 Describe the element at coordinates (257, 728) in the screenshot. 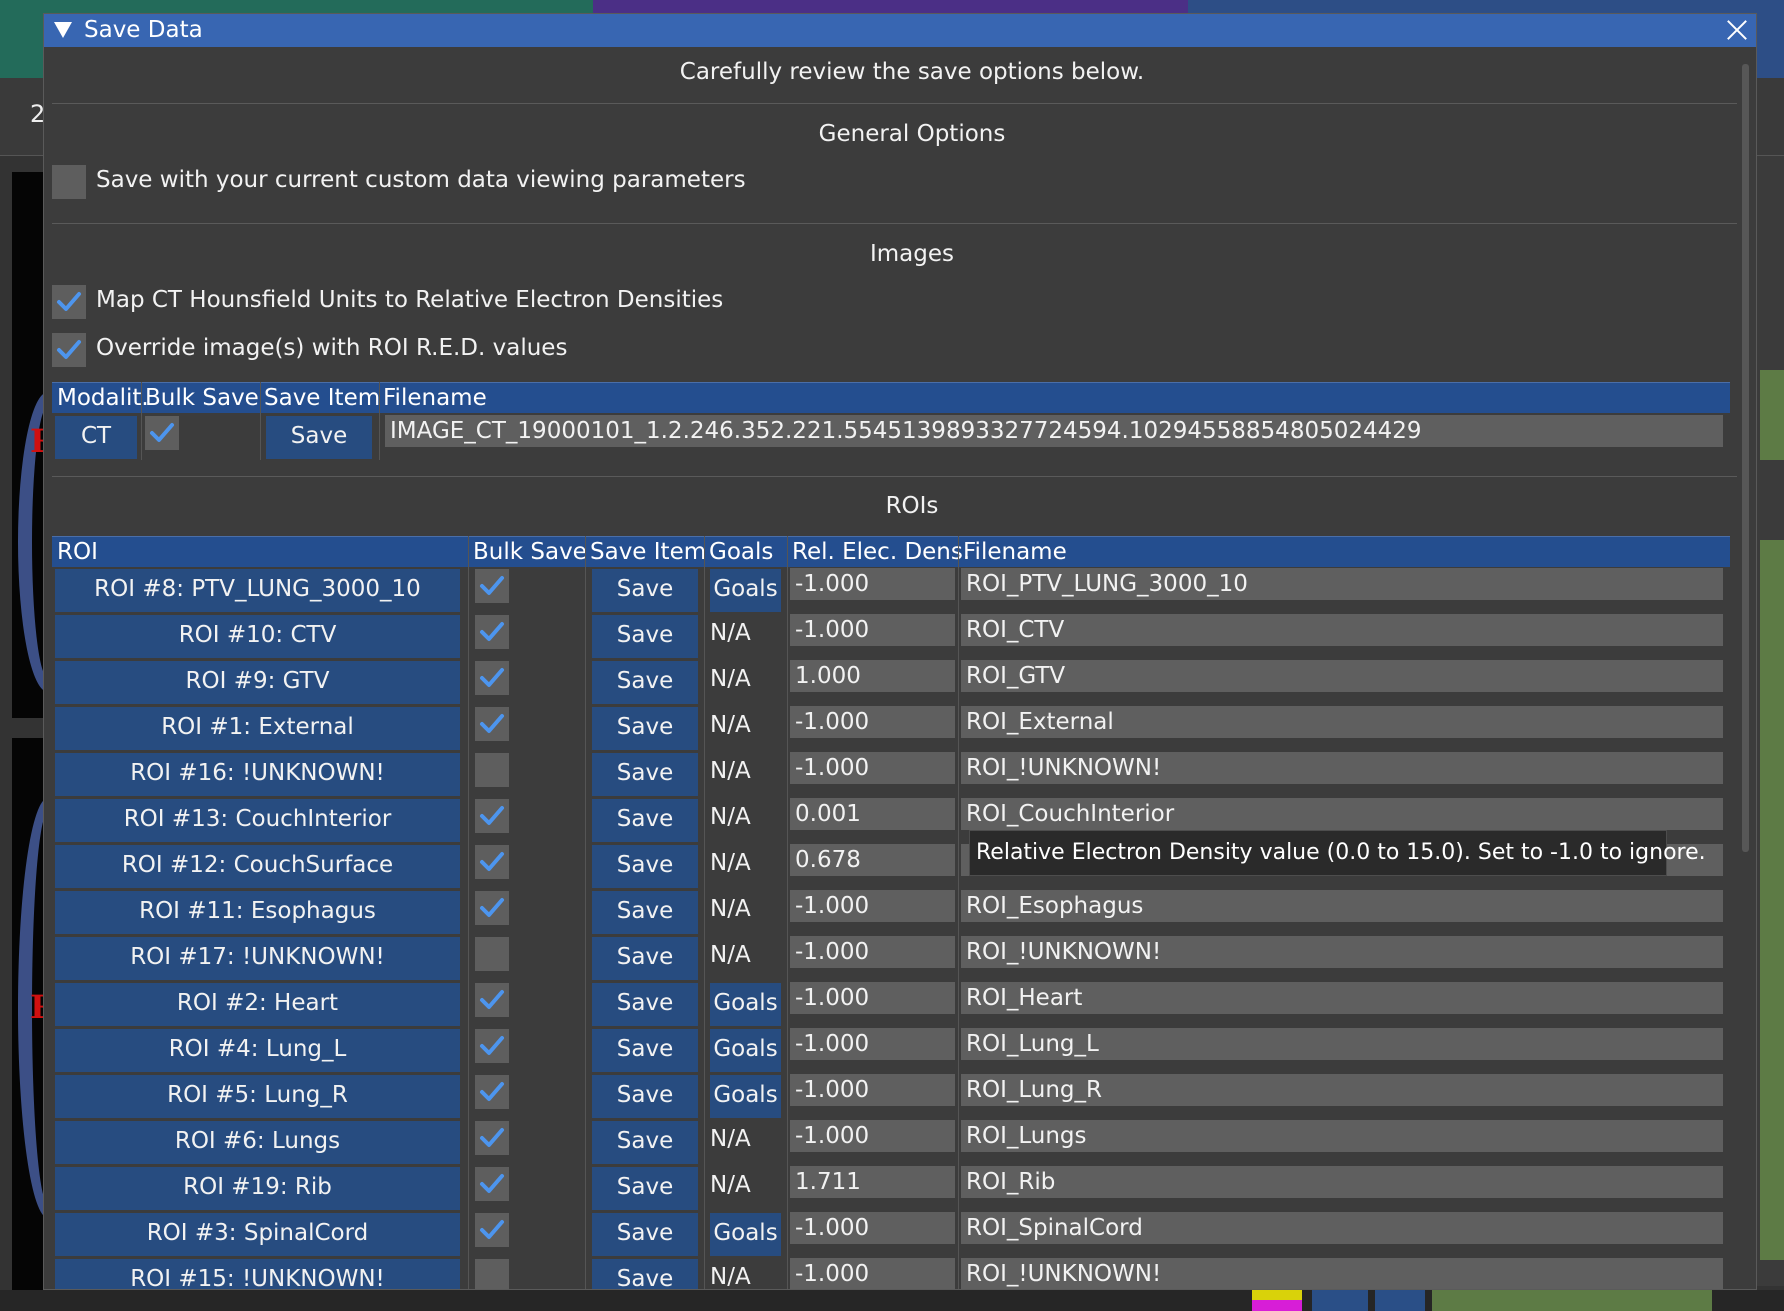

I see `roi-name-button: ROI #1: External` at that location.